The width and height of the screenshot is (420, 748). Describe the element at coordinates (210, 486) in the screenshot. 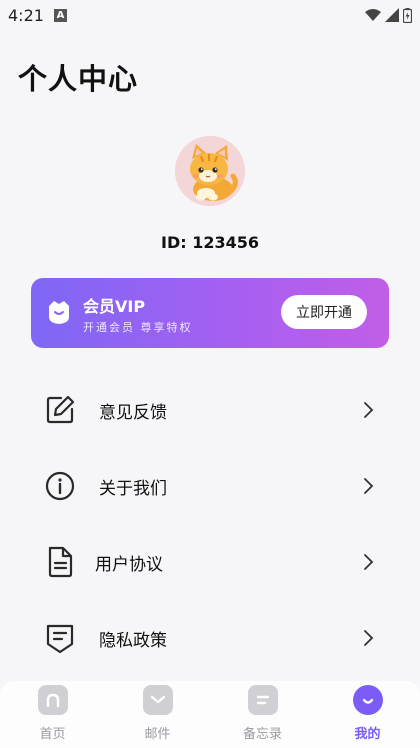

I see `menu-item-about: 关于我们` at that location.